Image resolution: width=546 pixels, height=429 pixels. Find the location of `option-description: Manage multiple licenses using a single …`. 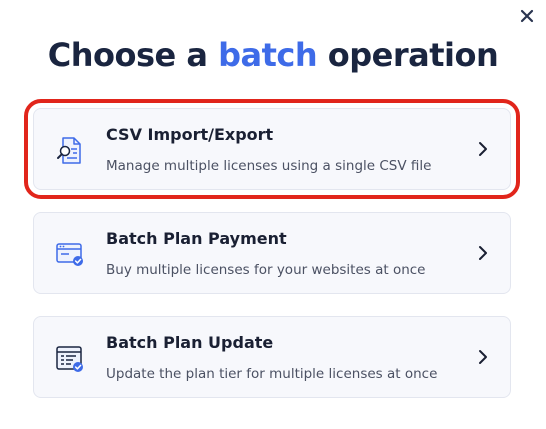

option-description: Manage multiple licenses using a single … is located at coordinates (269, 166).